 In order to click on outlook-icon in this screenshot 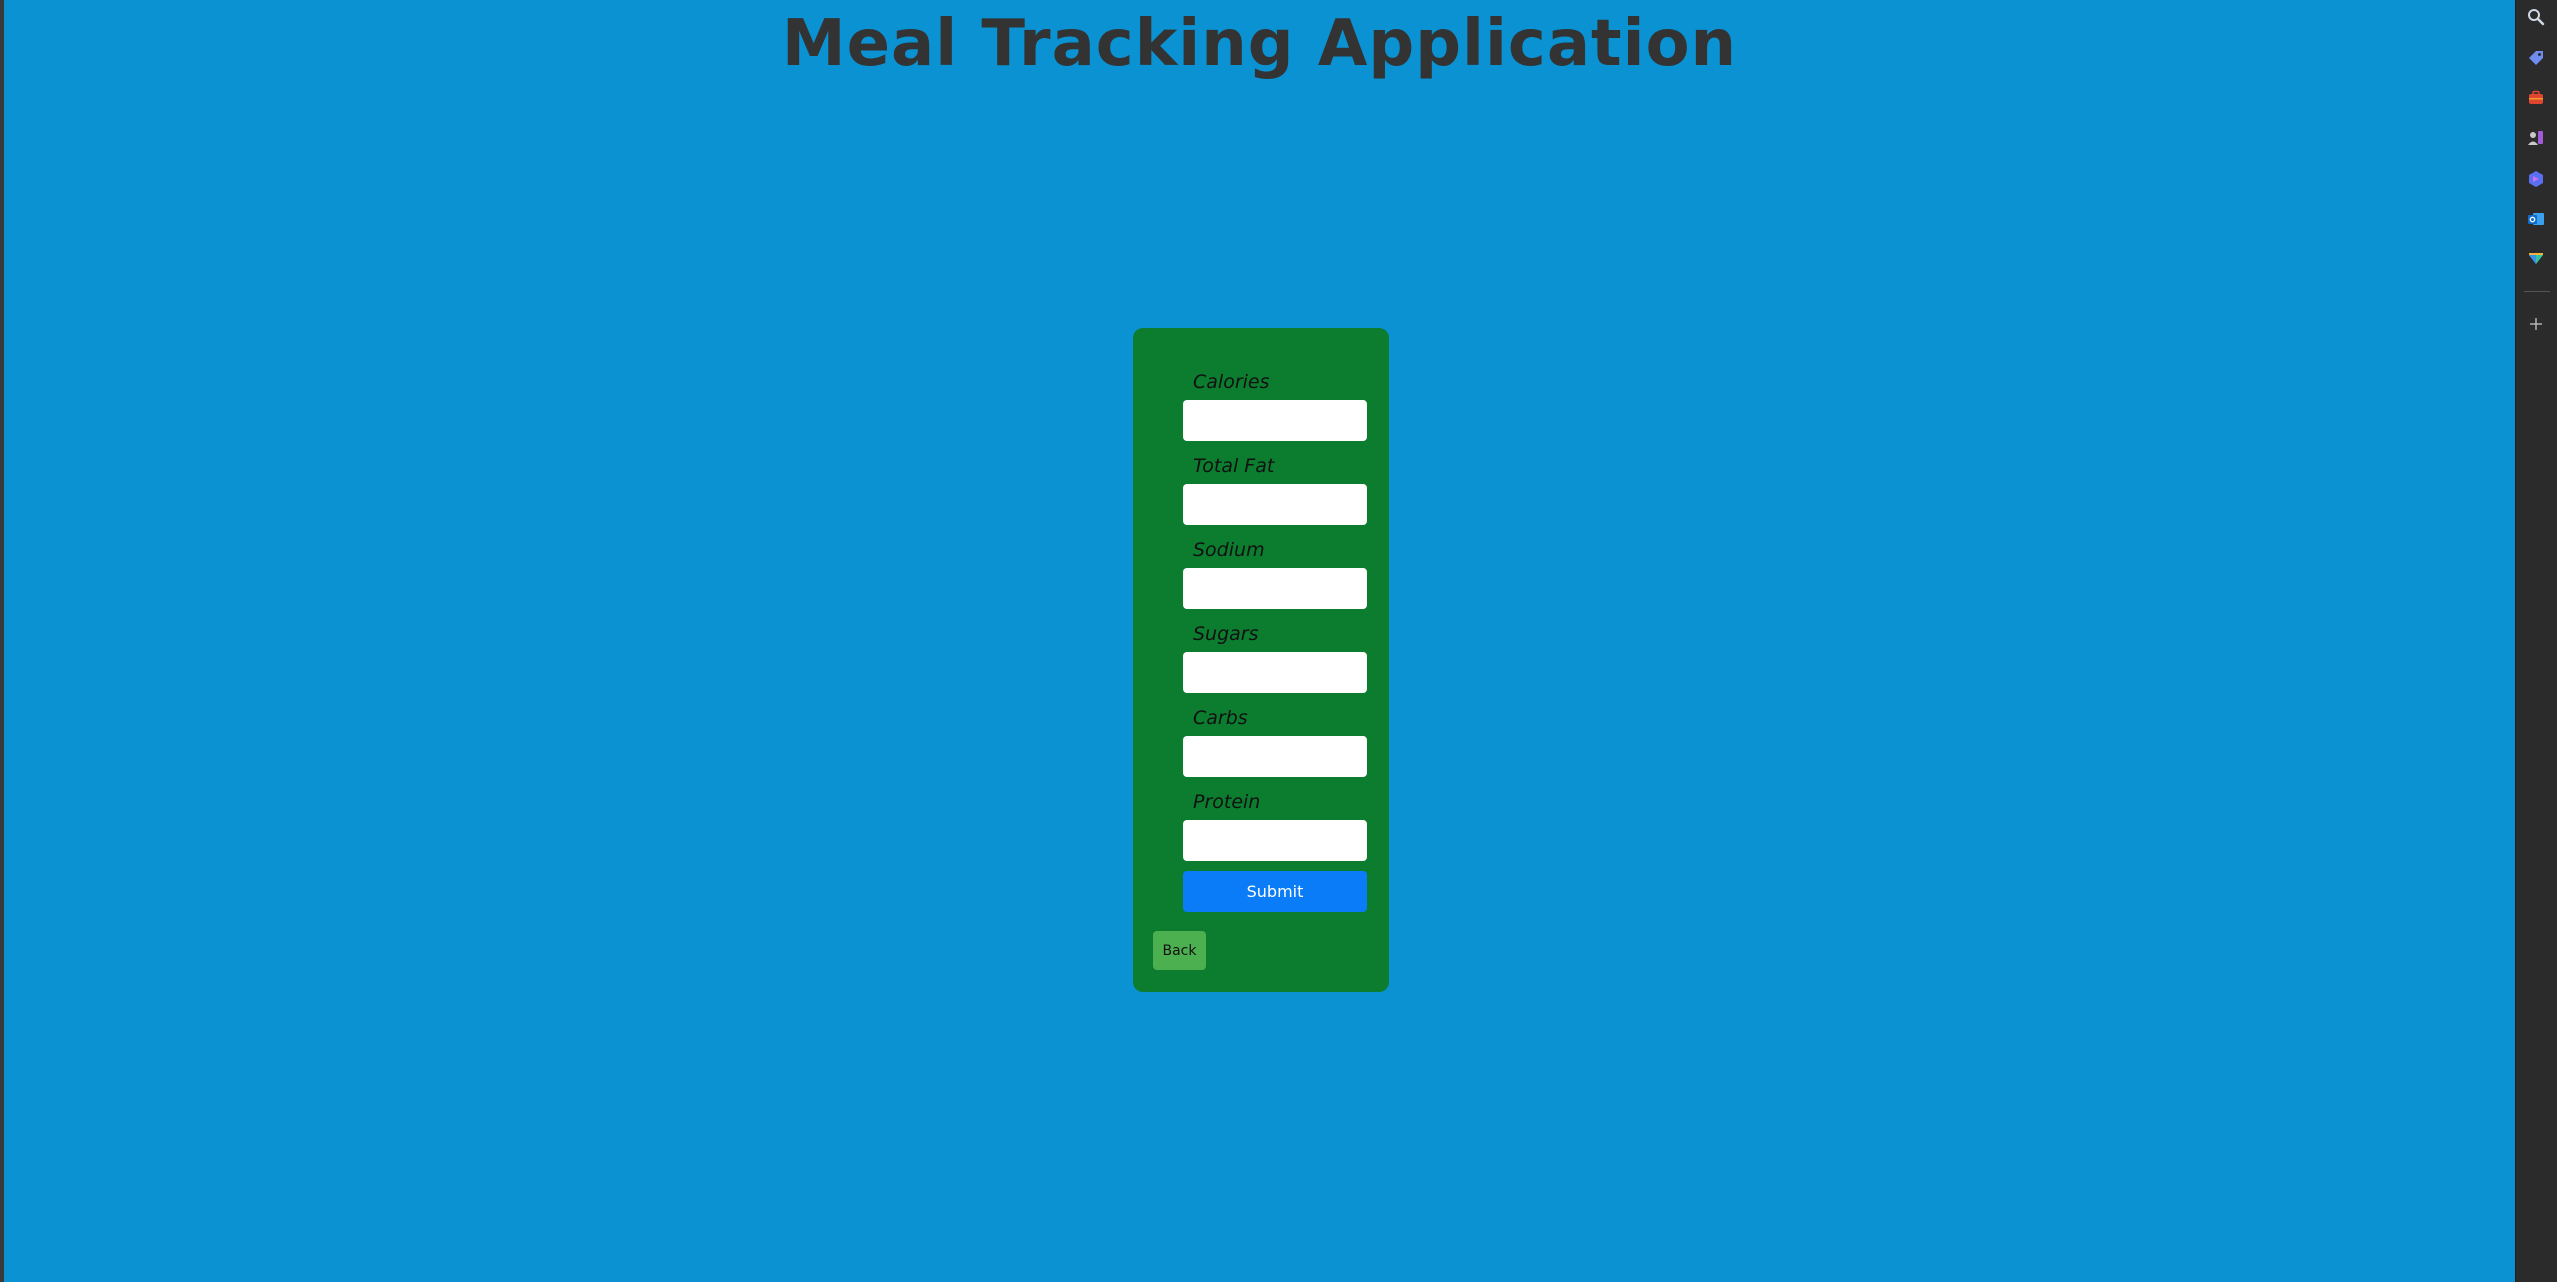, I will do `click(2536, 219)`.